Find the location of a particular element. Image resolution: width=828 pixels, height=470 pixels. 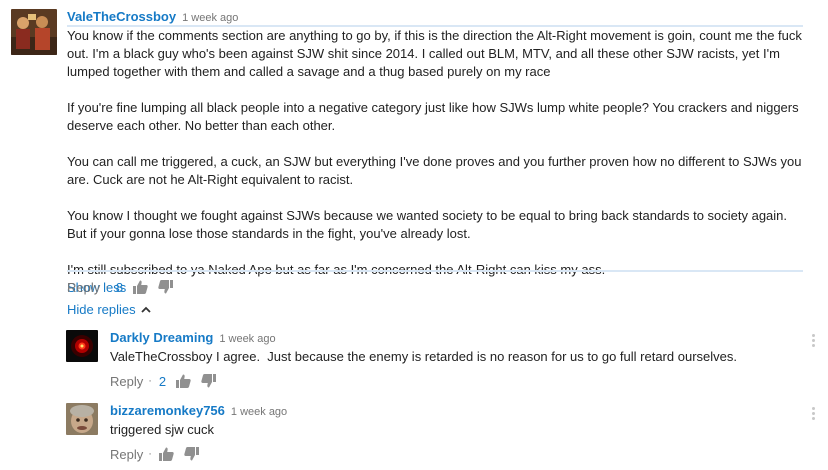

reply-author: bizzaremonkey756 is located at coordinates (167, 410).